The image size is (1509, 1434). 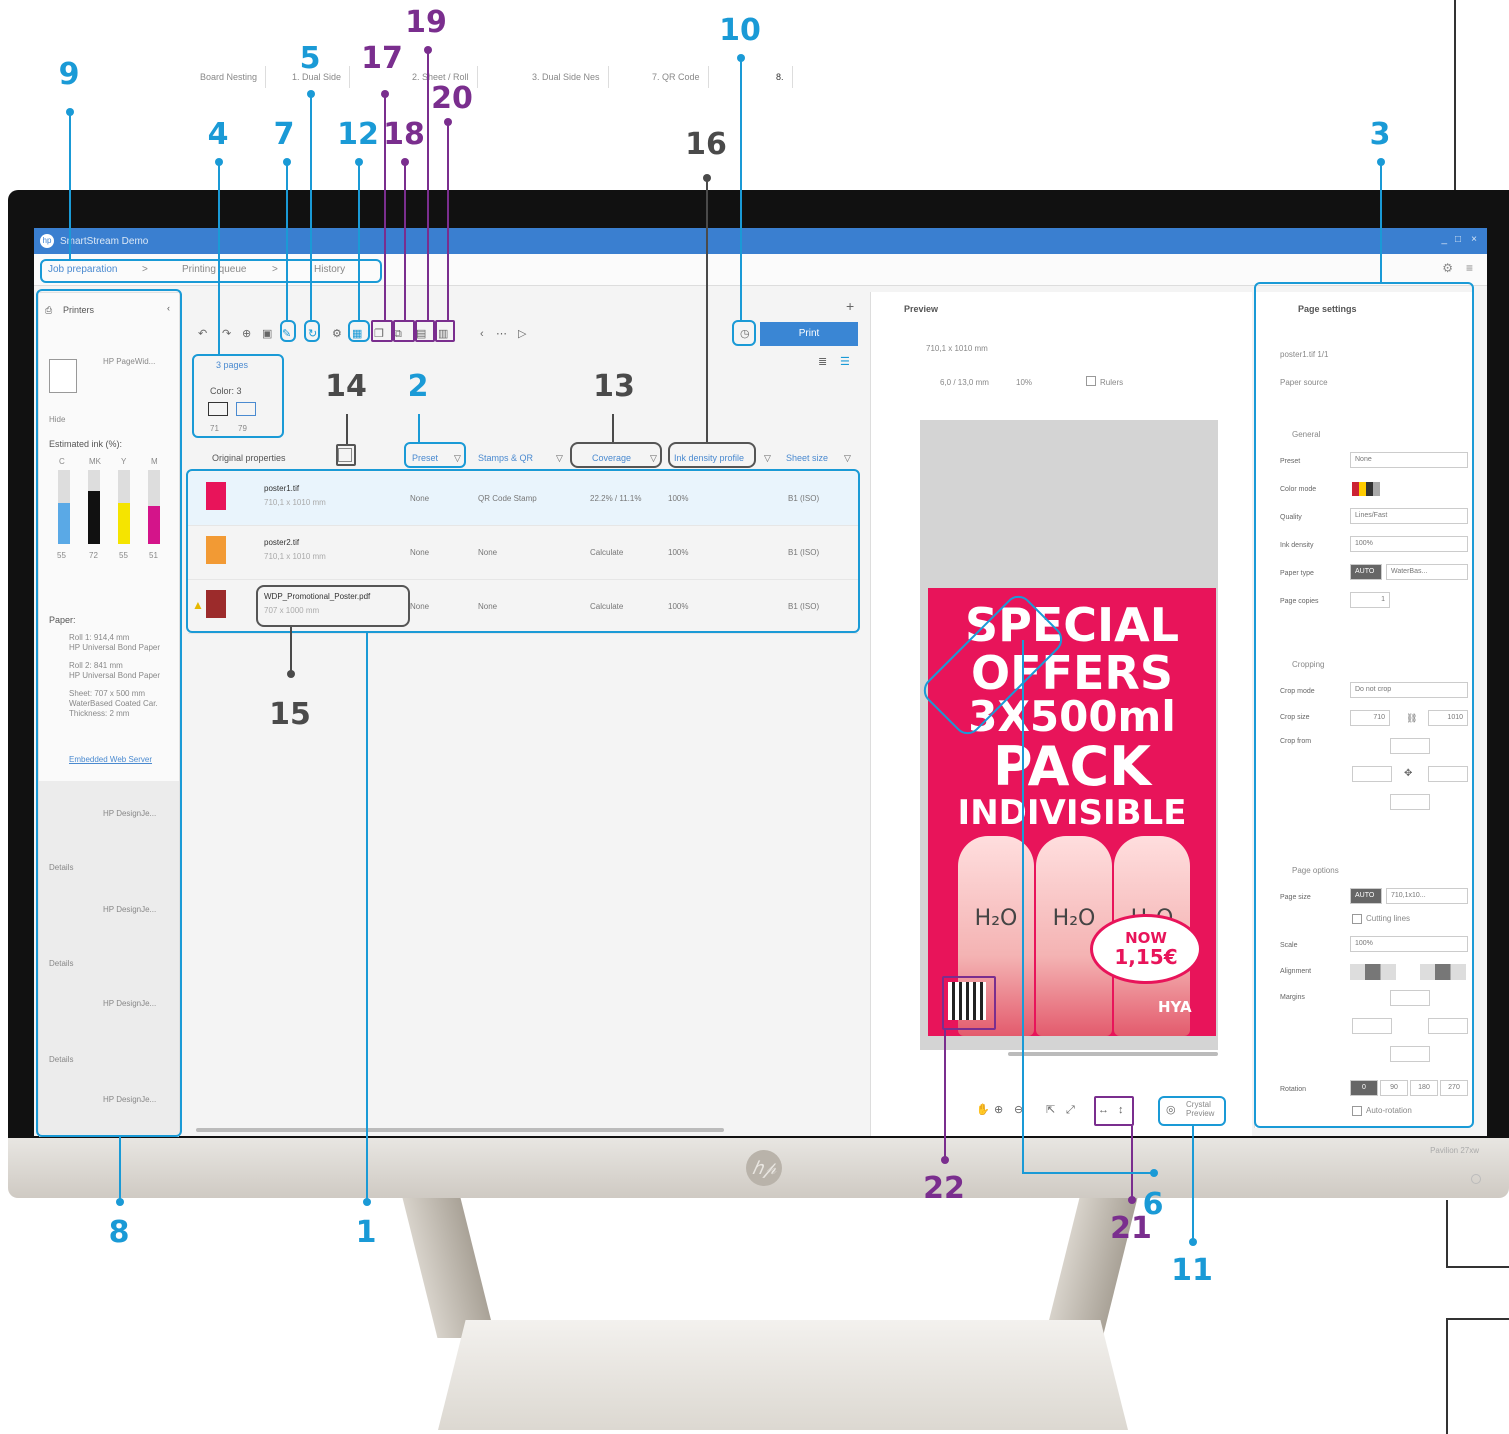 What do you see at coordinates (47, 241) in the screenshot?
I see `app-logo-icon: hp` at bounding box center [47, 241].